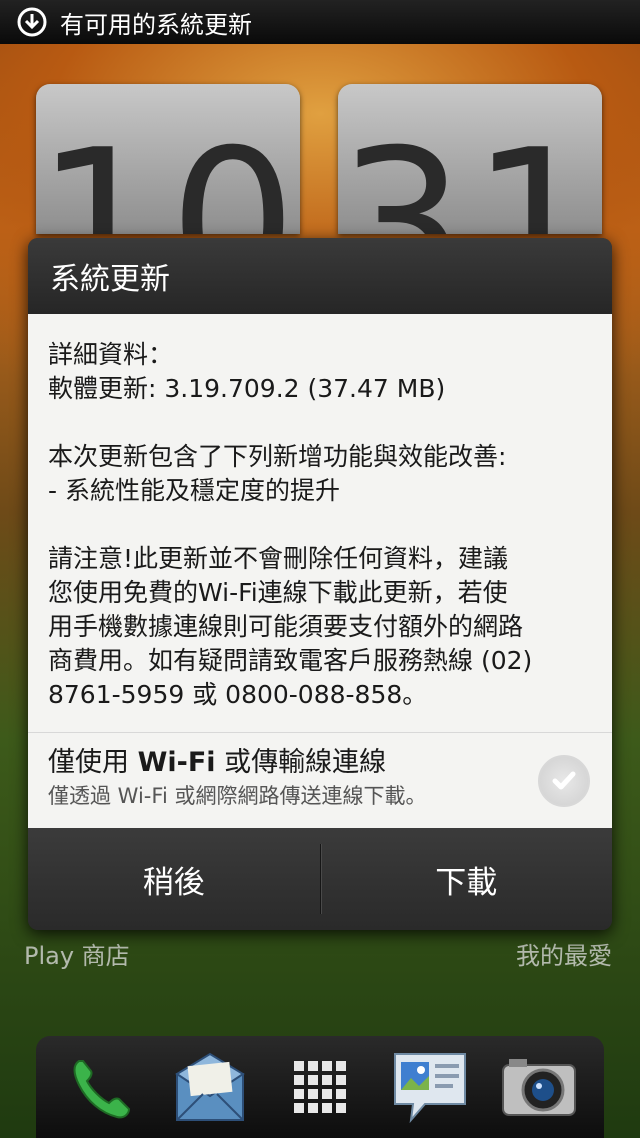 The image size is (640, 1138). Describe the element at coordinates (320, 22) in the screenshot. I see `status-bar: 有可用的系統更新` at that location.